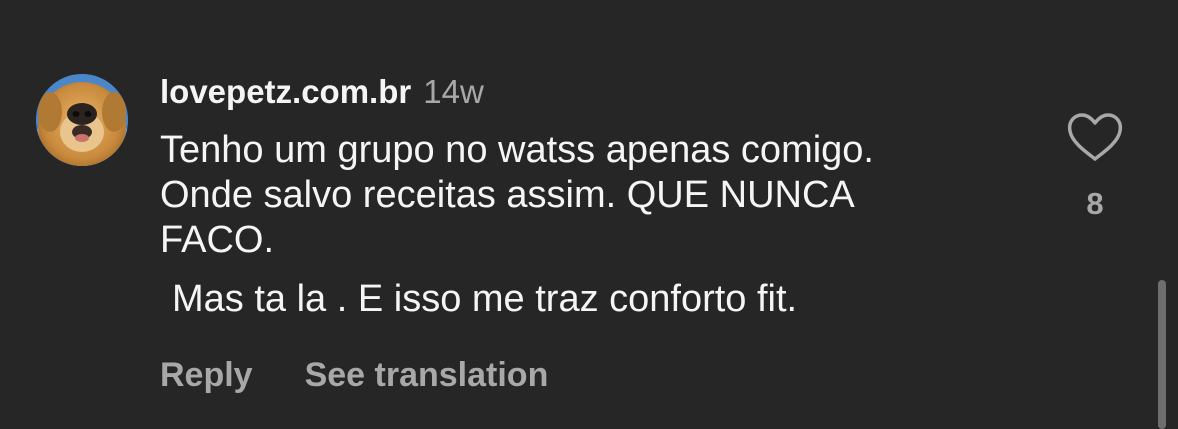 The height and width of the screenshot is (429, 1178). Describe the element at coordinates (517, 150) in the screenshot. I see `comment-line: Tenho um grupo no watss apenas comigo.` at that location.